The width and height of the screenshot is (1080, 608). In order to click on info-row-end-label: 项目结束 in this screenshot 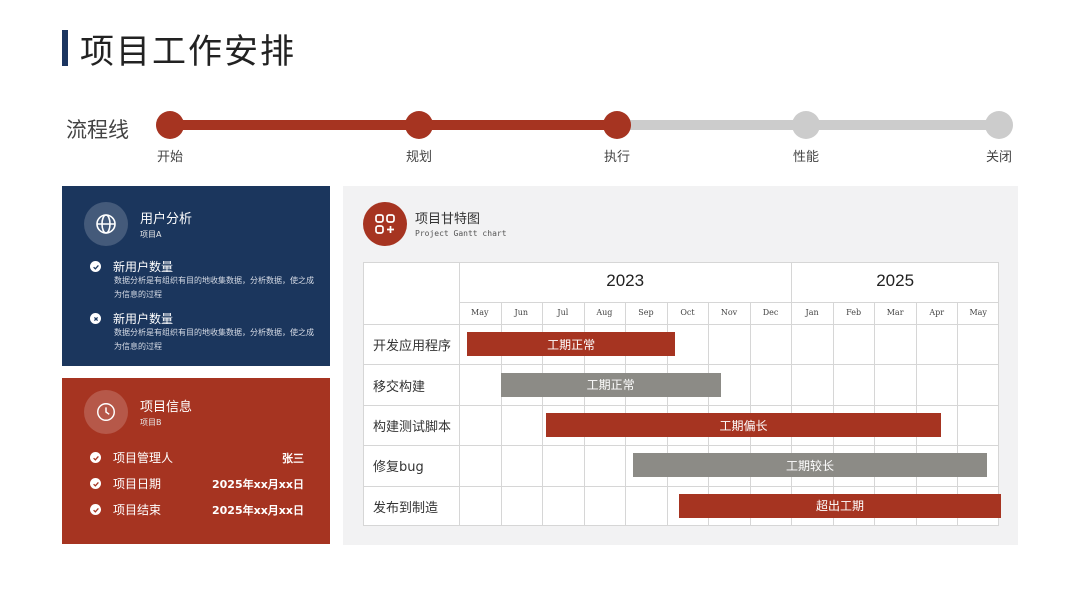, I will do `click(137, 510)`.